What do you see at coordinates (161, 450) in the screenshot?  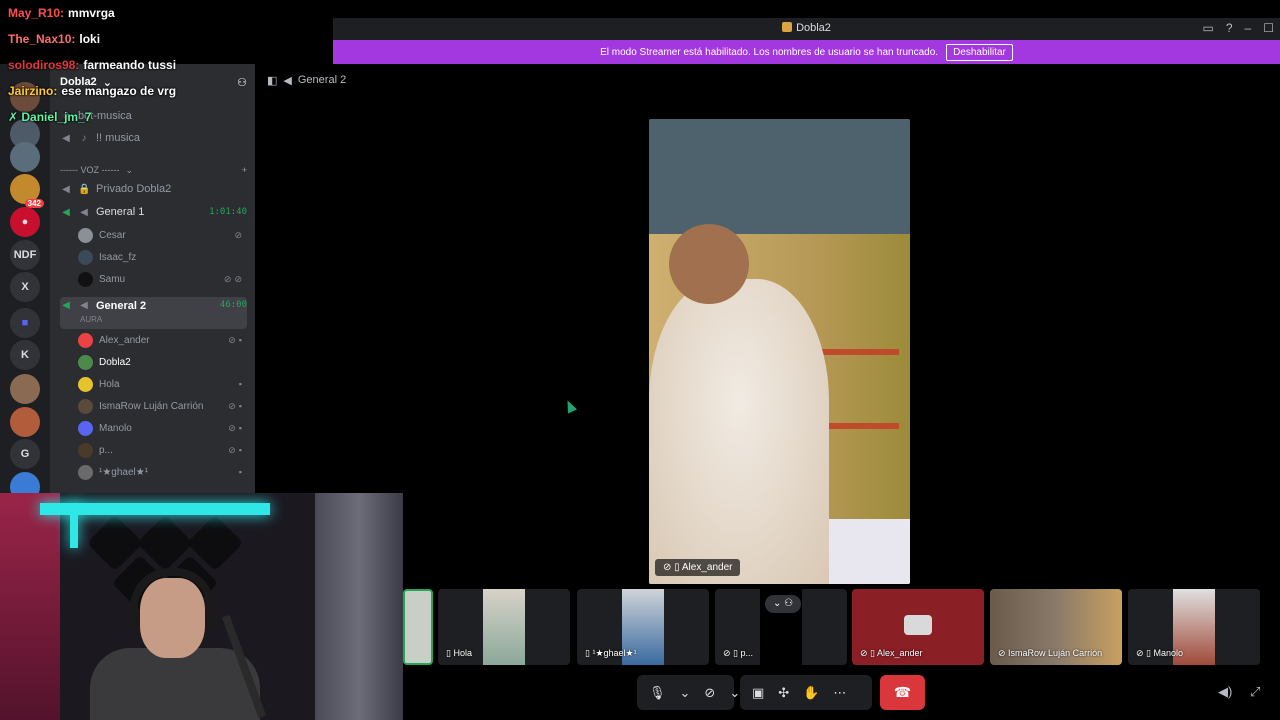 I see `voice-user: p... ⊘▪` at bounding box center [161, 450].